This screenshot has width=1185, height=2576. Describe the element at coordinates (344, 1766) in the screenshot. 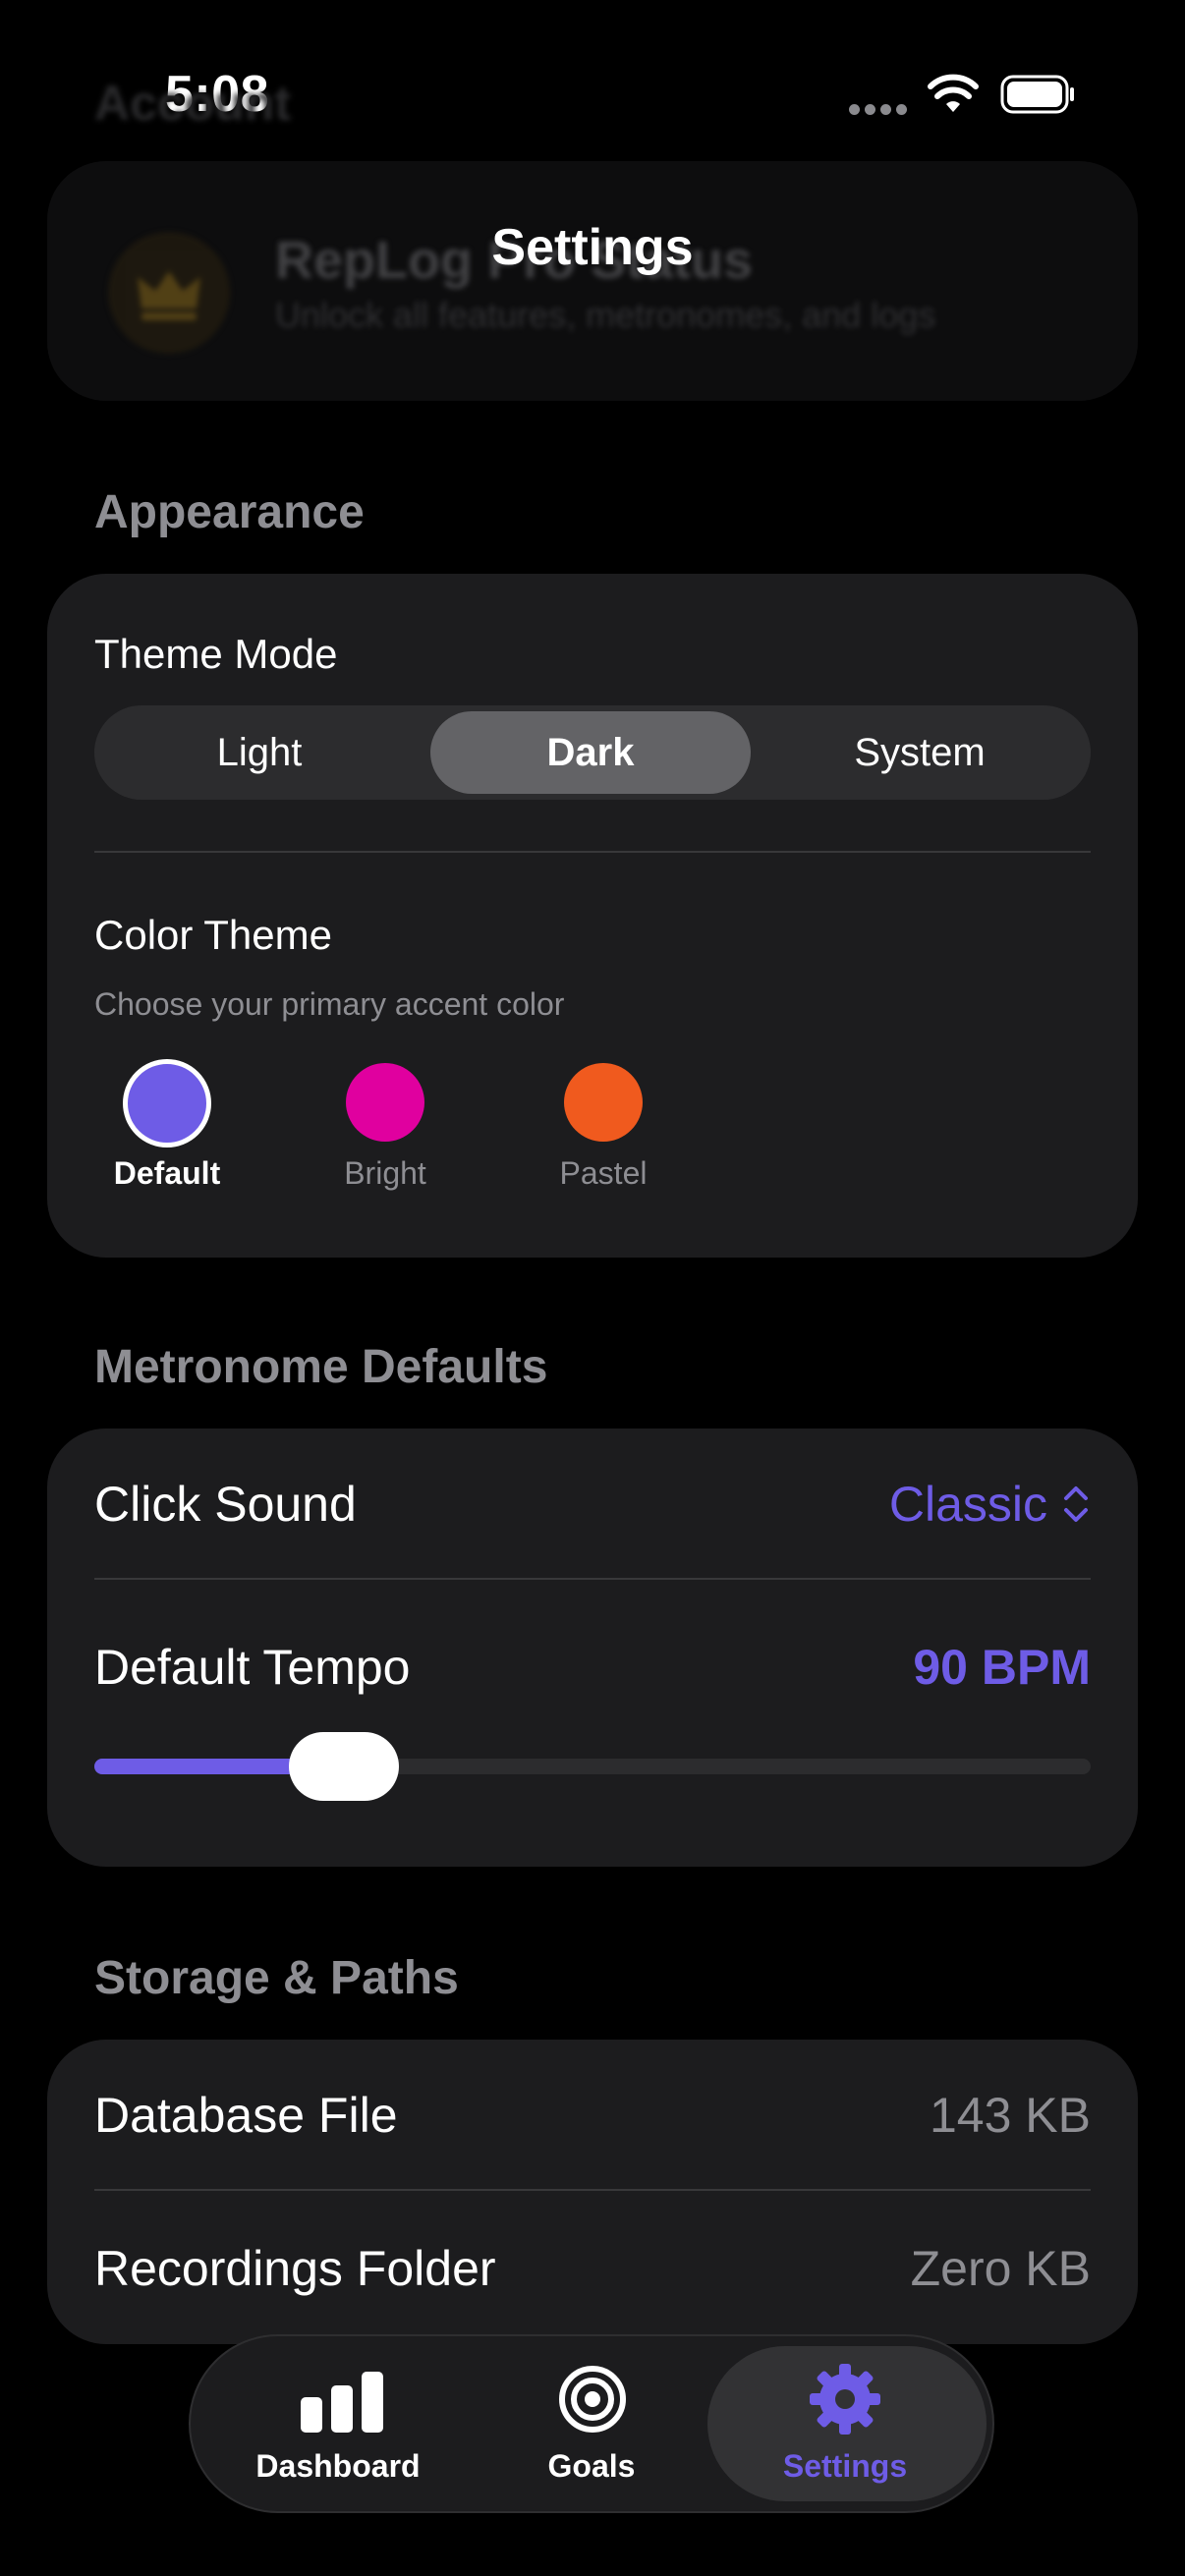

I see `tempo-slider-thumb` at that location.